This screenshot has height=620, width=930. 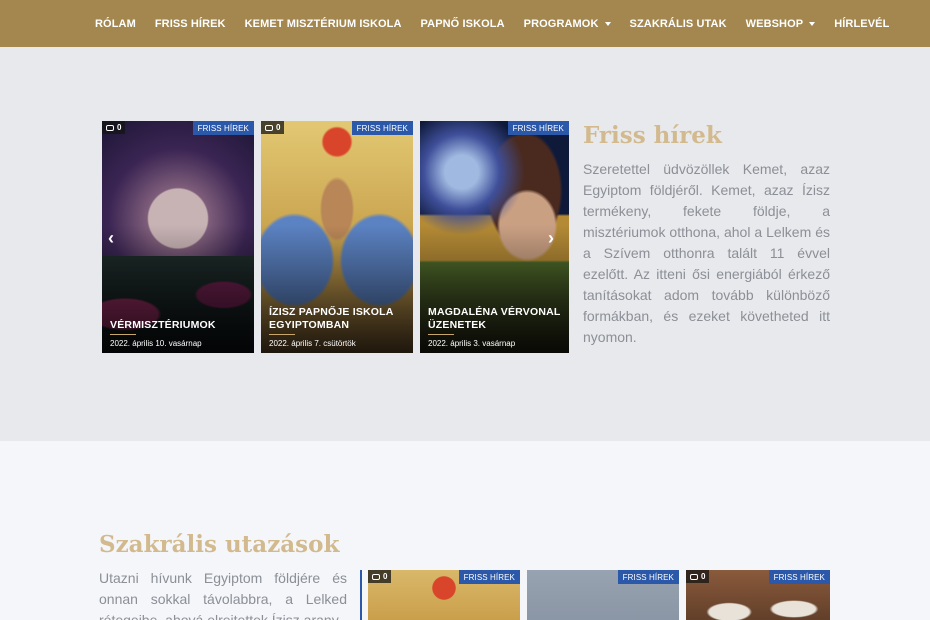 I want to click on card-title: MAGDALÉNA VÉRVONAL ÜZENETEK, so click(x=494, y=319).